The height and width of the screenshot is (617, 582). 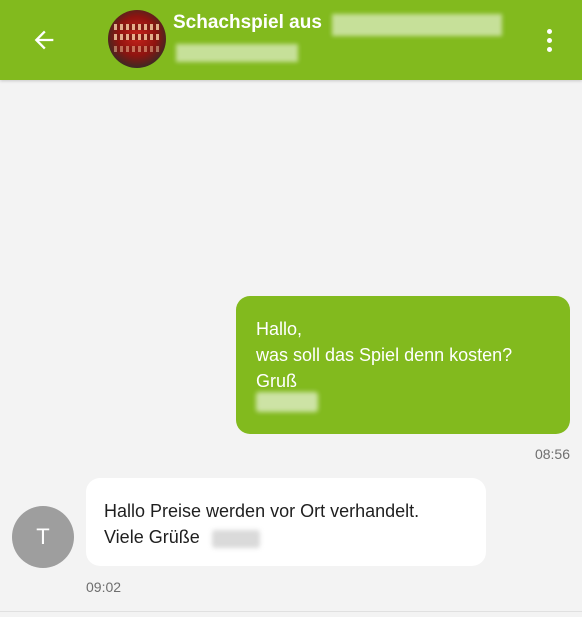 What do you see at coordinates (417, 25) in the screenshot?
I see `redacted-title-part` at bounding box center [417, 25].